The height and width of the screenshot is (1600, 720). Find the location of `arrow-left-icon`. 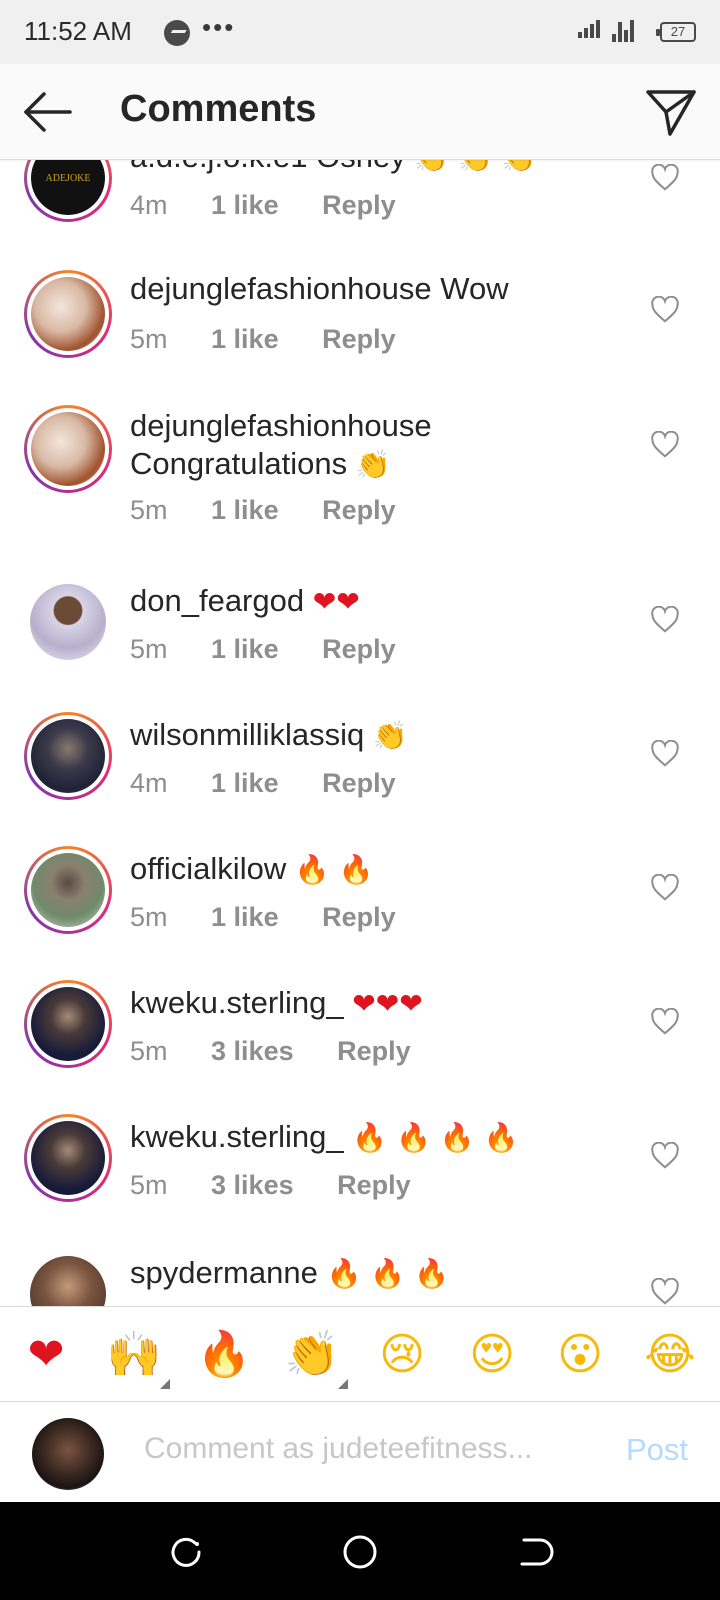

arrow-left-icon is located at coordinates (48, 112).